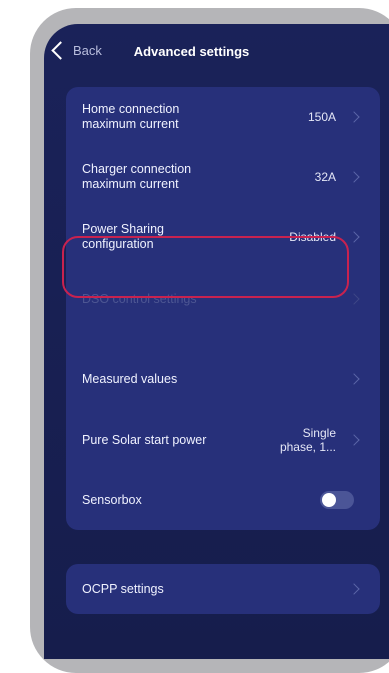  Describe the element at coordinates (123, 588) in the screenshot. I see `ocpp-settings-label: OCPP settings` at that location.